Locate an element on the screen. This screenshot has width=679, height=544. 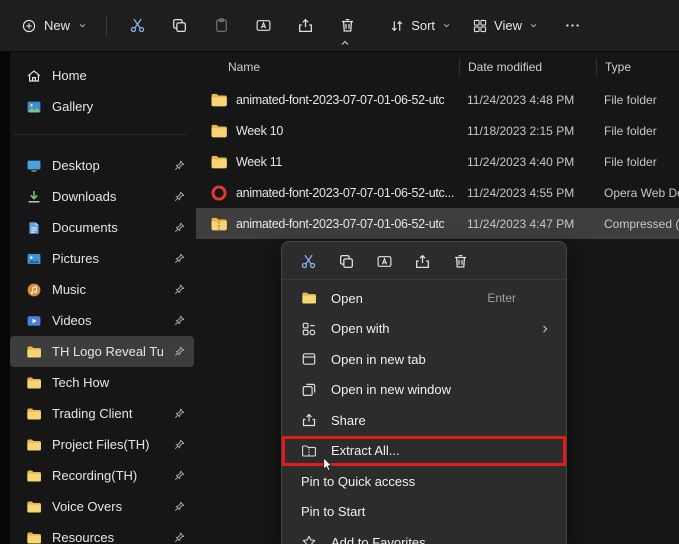
menu-toolbar-share is located at coordinates (422, 261).